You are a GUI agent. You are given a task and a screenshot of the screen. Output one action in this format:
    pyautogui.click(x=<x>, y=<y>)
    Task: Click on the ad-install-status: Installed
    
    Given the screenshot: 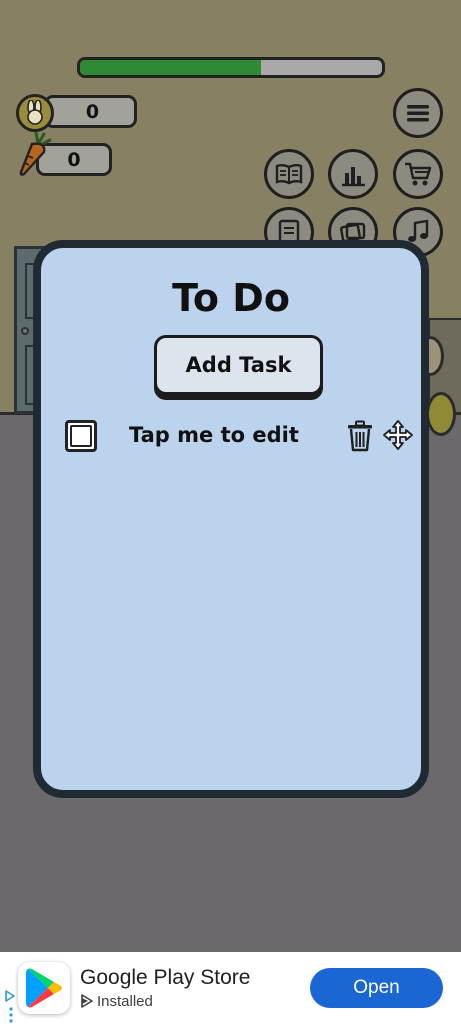 What is the action you would take?
    pyautogui.click(x=125, y=1001)
    